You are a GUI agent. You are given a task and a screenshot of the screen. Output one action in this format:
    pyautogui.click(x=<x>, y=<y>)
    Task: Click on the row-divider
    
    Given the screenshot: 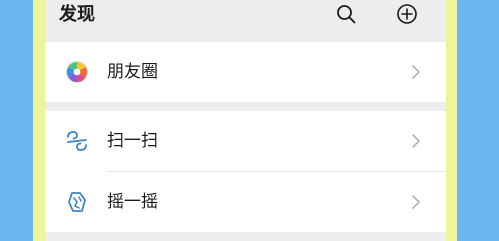 What is the action you would take?
    pyautogui.click(x=276, y=171)
    